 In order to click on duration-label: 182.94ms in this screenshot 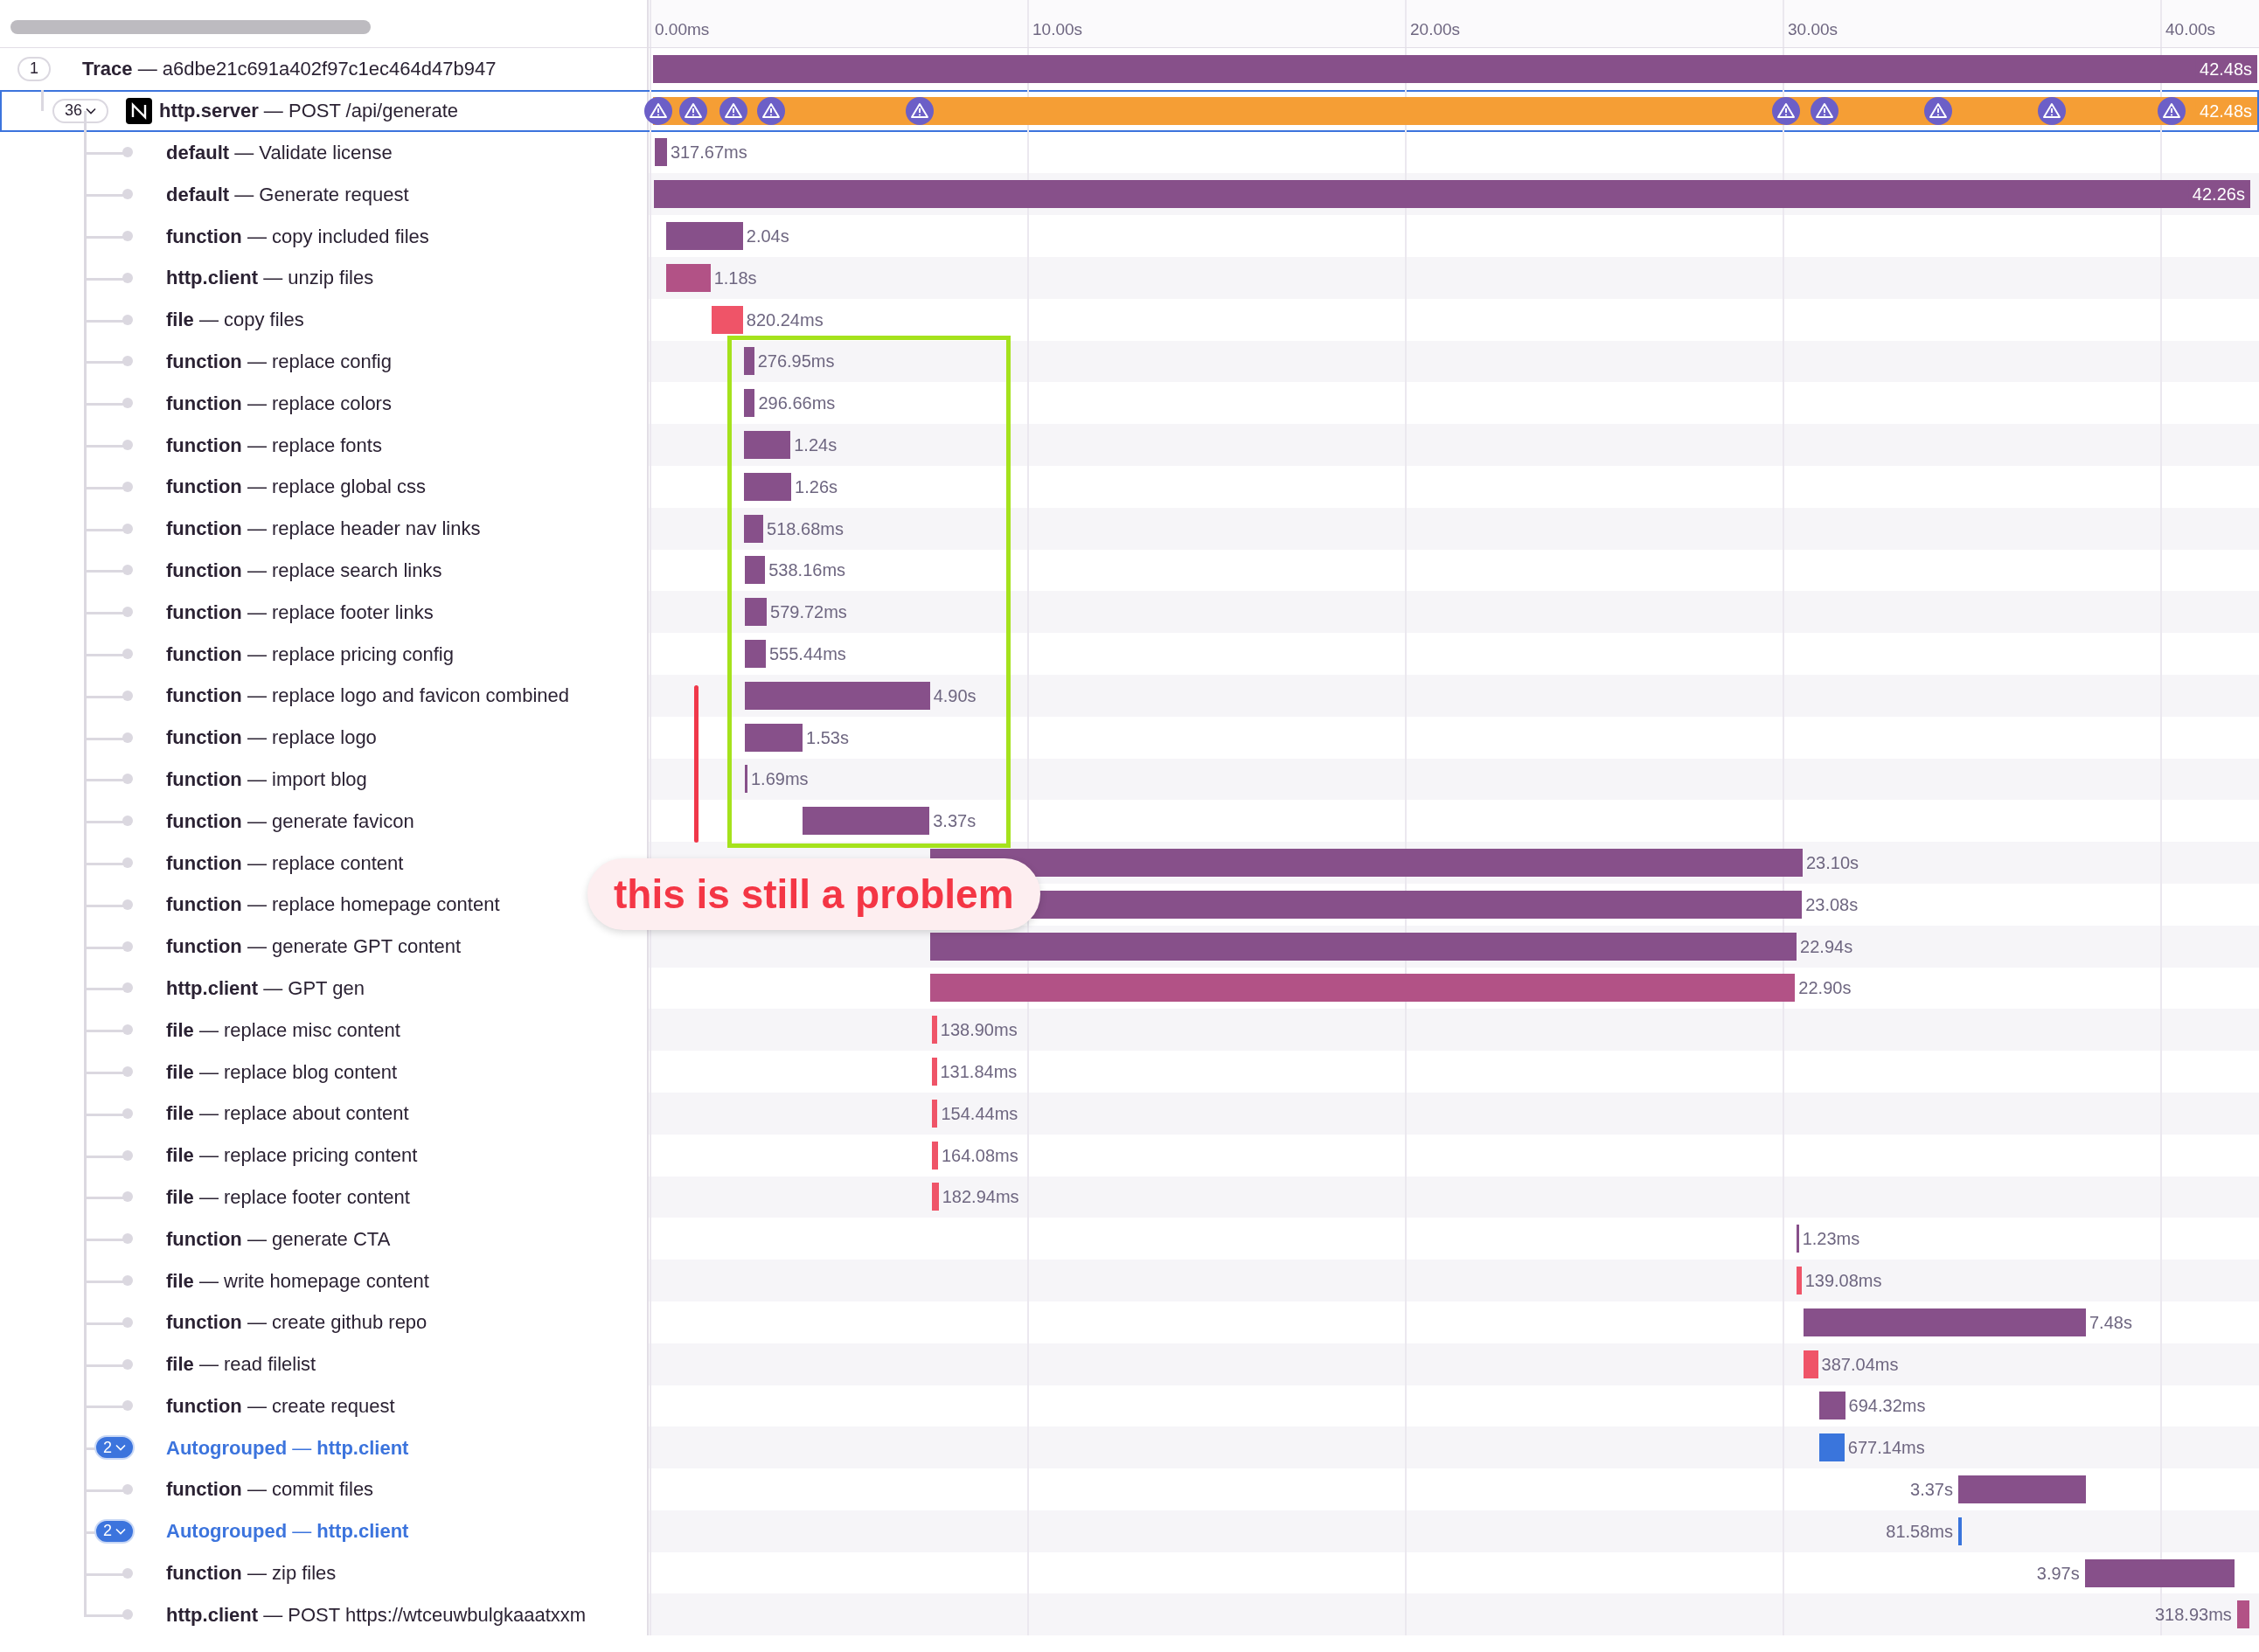, I will do `click(980, 1198)`.